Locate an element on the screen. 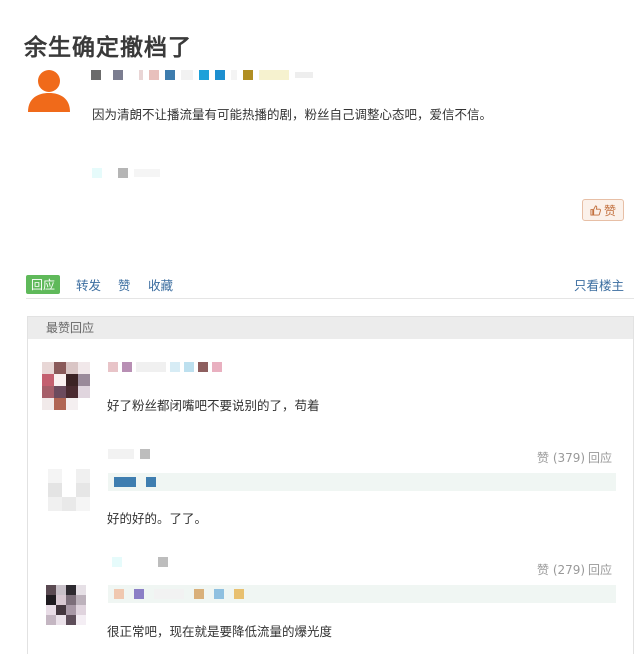 The image size is (640, 654). post-image-redacted is located at coordinates (126, 173).